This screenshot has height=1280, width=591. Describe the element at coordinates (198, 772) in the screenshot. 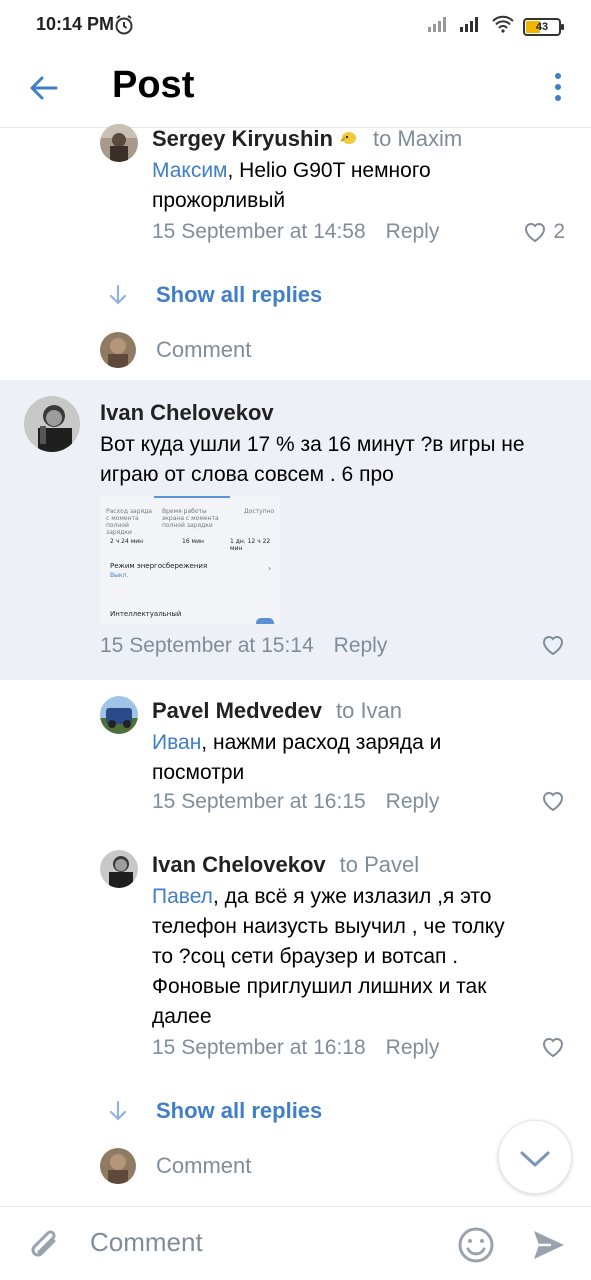

I see `comment-text: посмотри` at that location.